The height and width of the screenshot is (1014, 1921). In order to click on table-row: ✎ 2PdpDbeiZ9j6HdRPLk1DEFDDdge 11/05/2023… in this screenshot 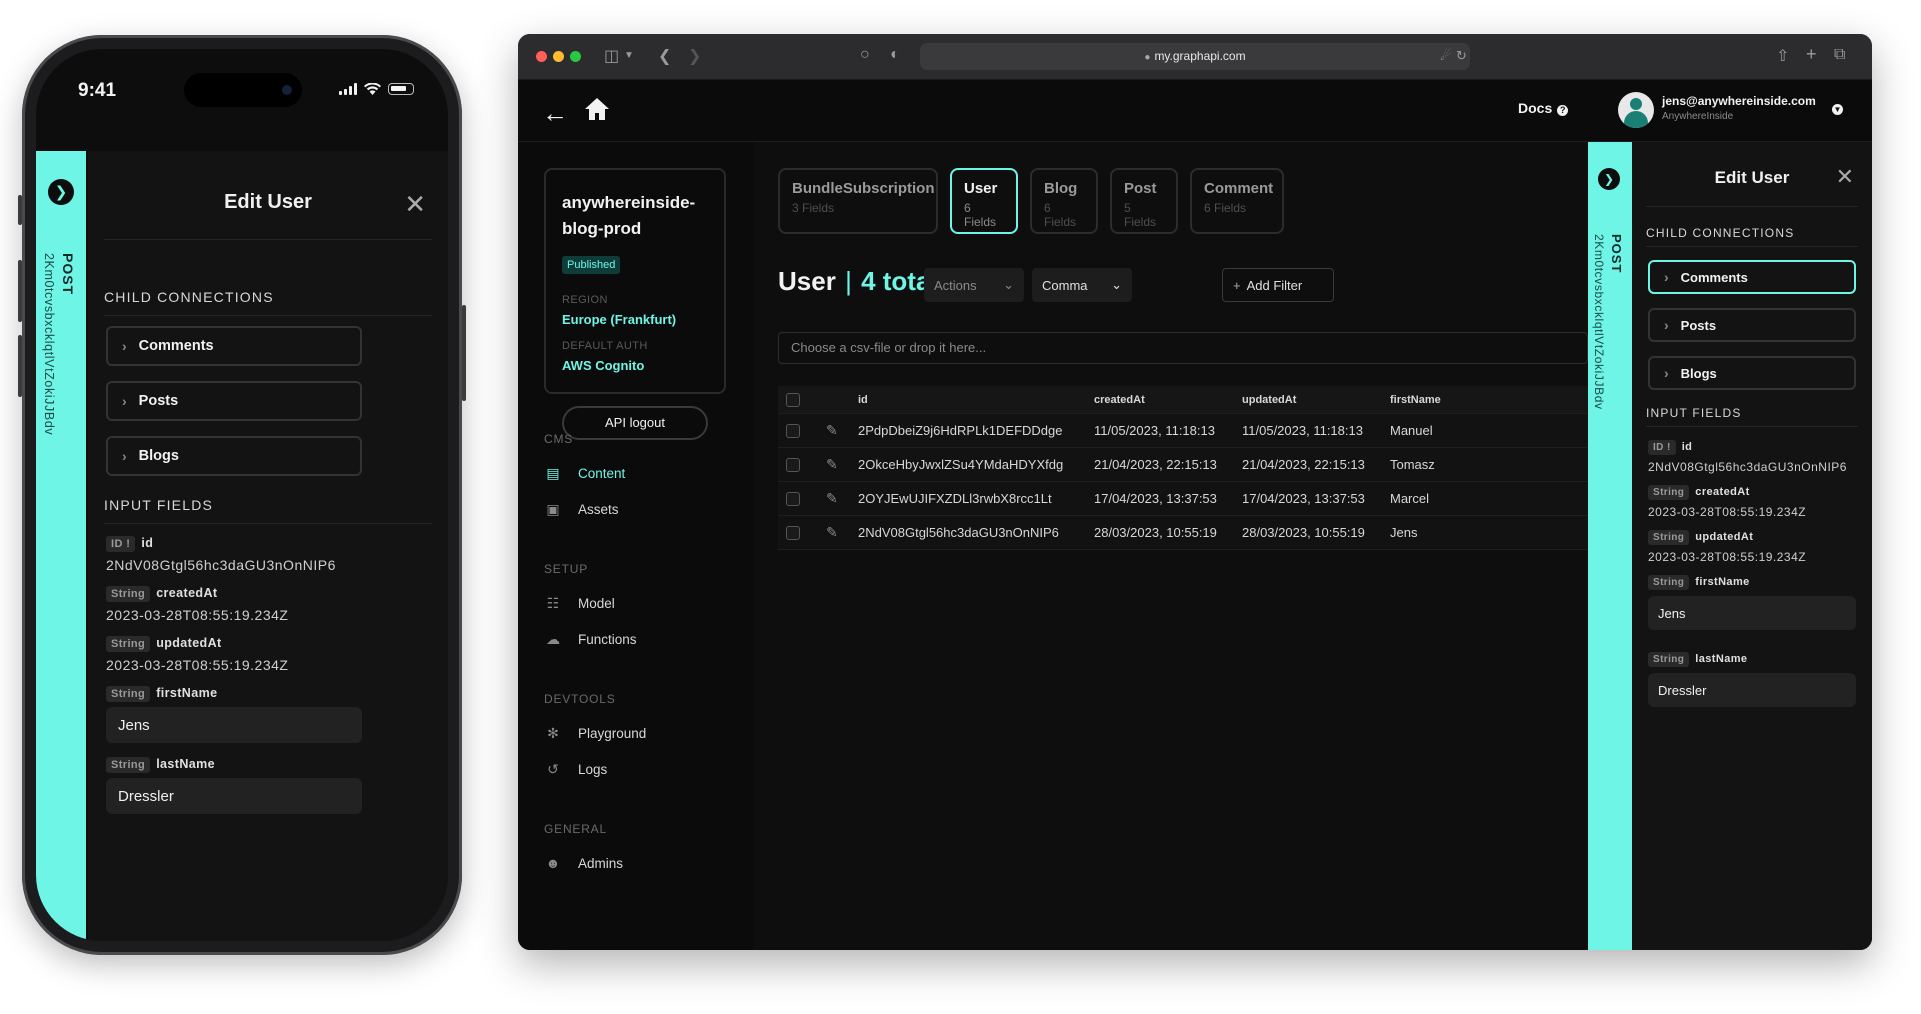, I will do `click(1183, 431)`.